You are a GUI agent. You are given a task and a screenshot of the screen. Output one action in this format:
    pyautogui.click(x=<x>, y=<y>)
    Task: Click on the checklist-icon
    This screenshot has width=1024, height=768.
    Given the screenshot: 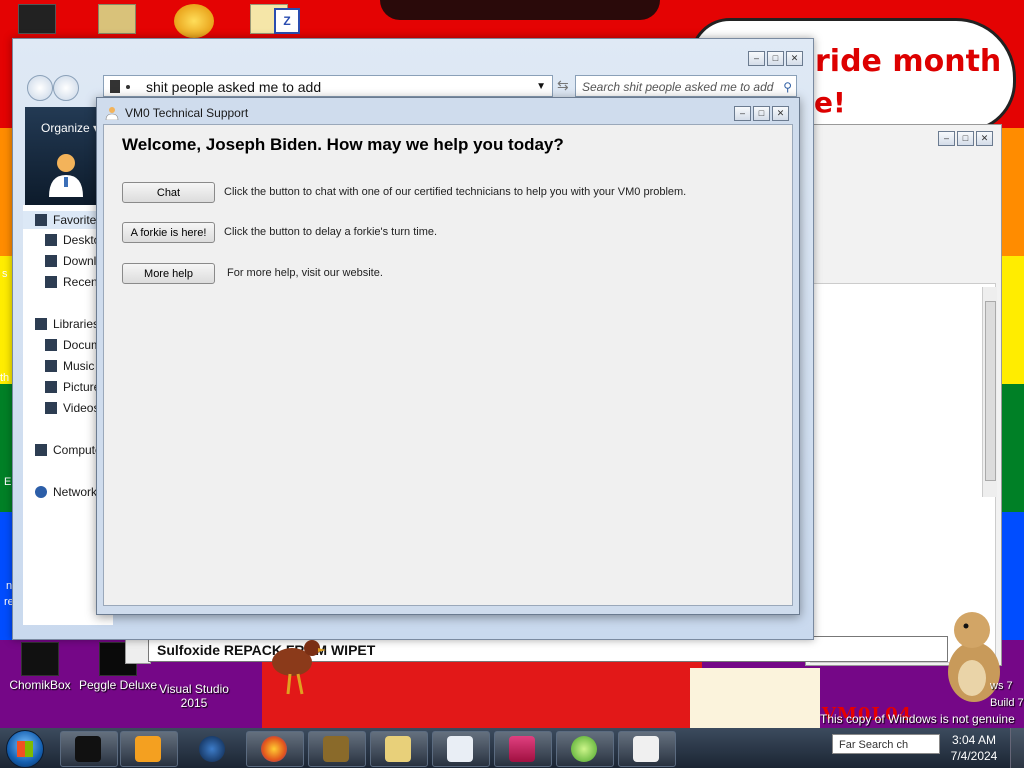 What is the action you would take?
    pyautogui.click(x=460, y=749)
    